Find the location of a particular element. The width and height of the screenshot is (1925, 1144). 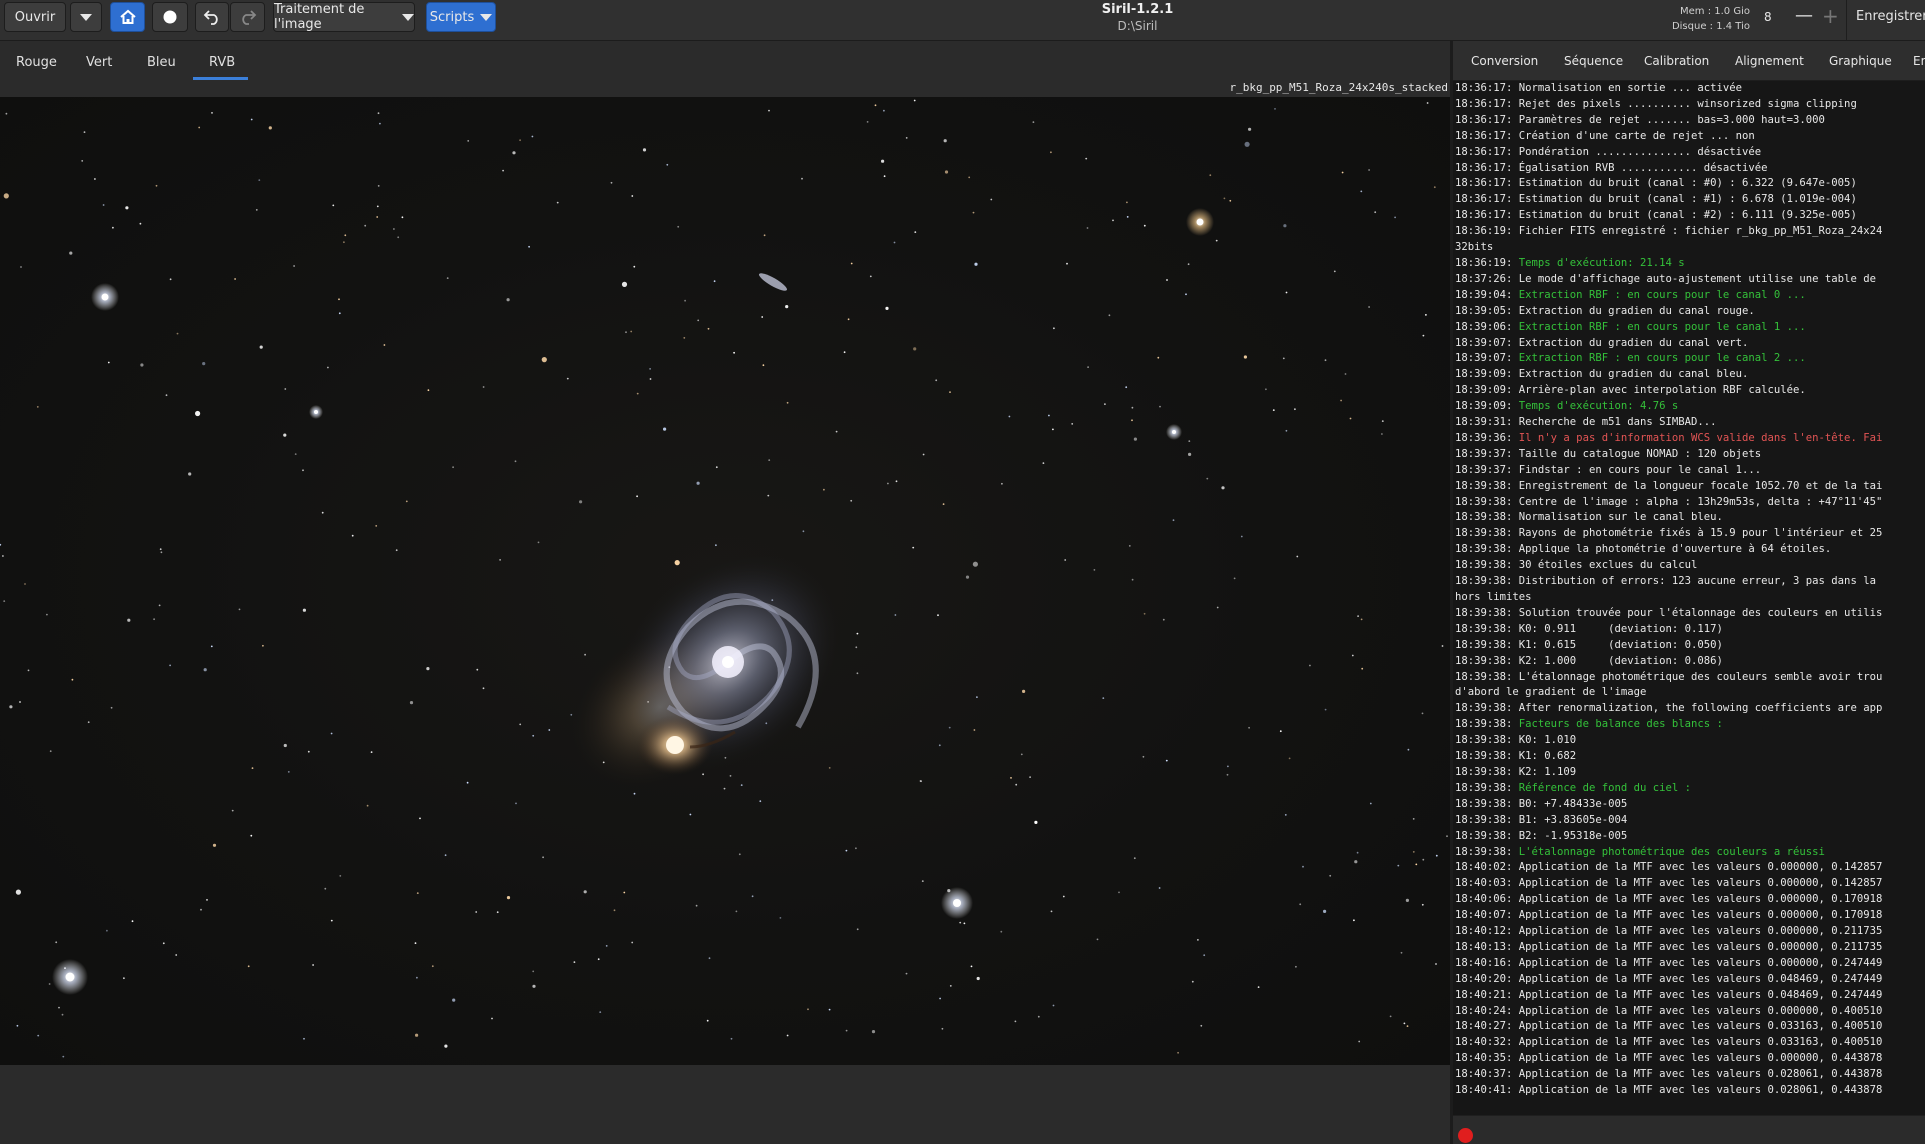

save-button: Enregistrer is located at coordinates (1890, 16).